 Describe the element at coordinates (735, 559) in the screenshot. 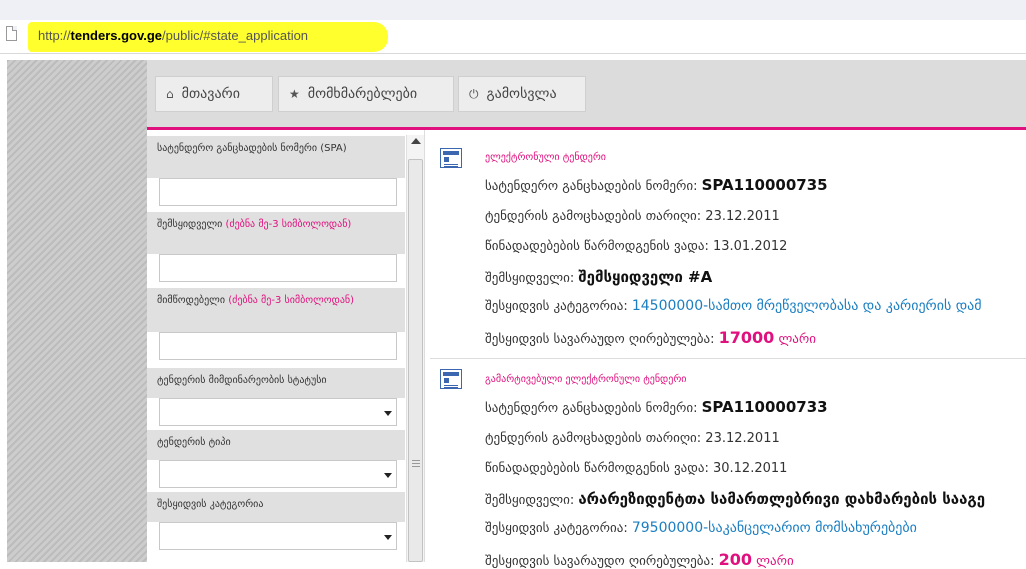

I see `tender-value: 200` at that location.